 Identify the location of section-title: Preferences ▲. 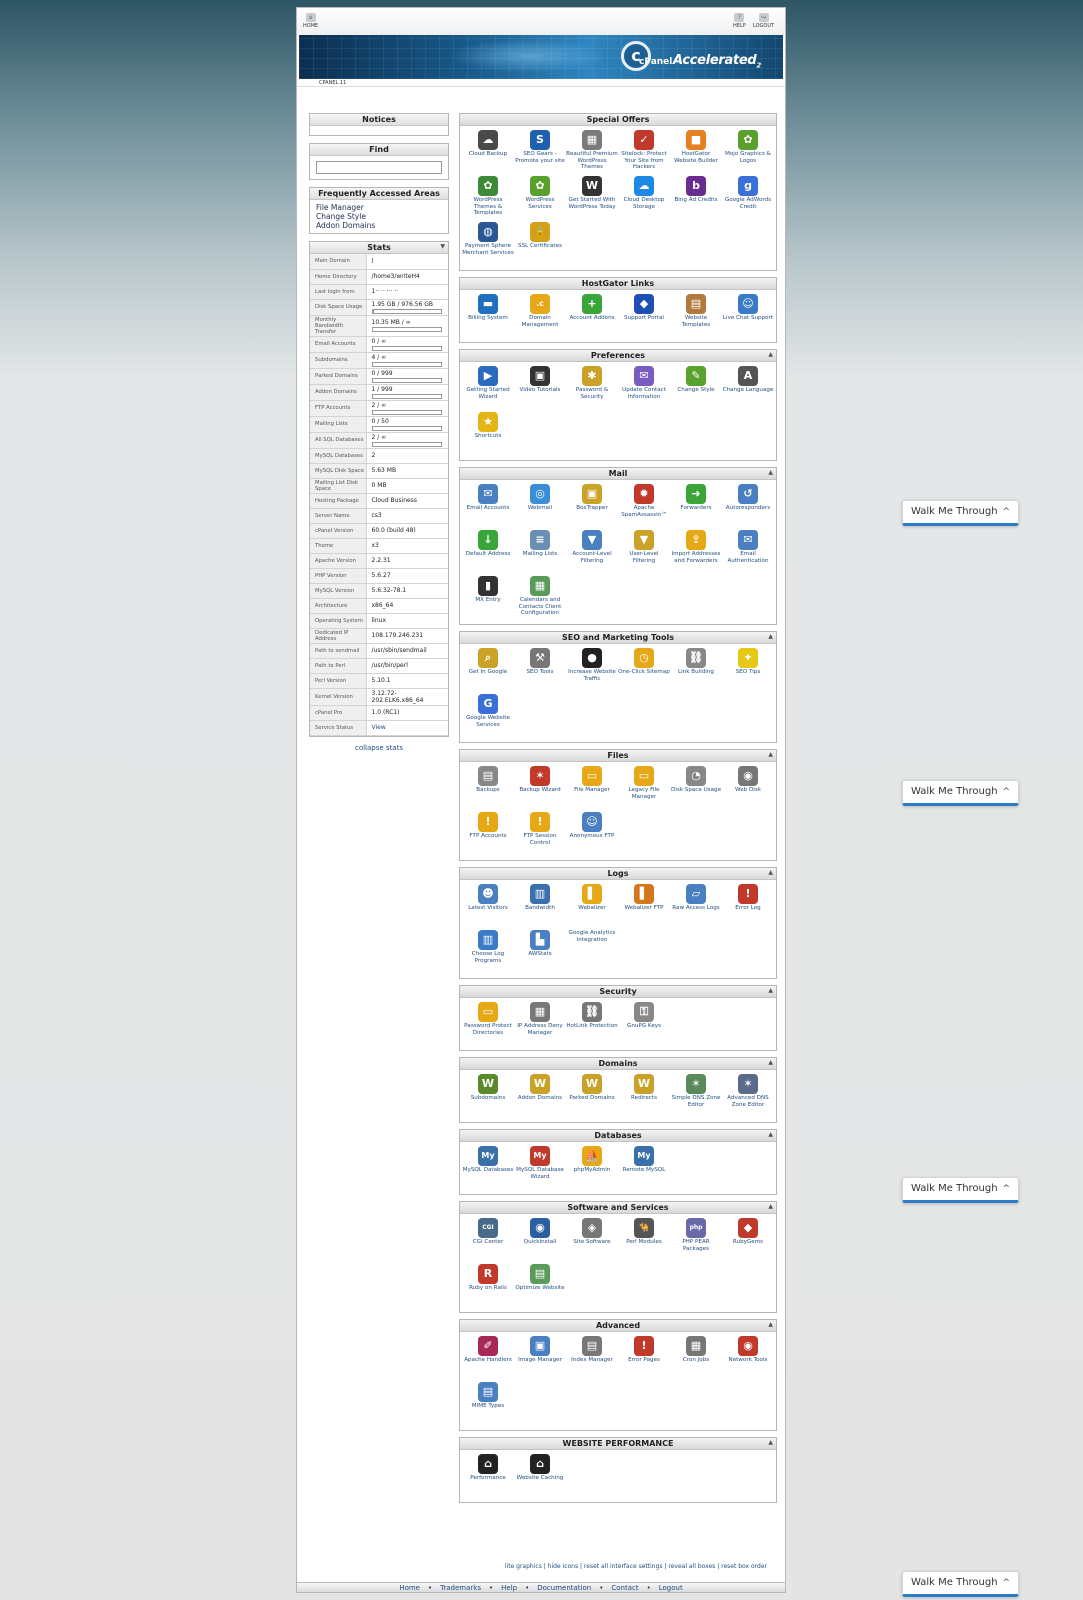
(618, 356).